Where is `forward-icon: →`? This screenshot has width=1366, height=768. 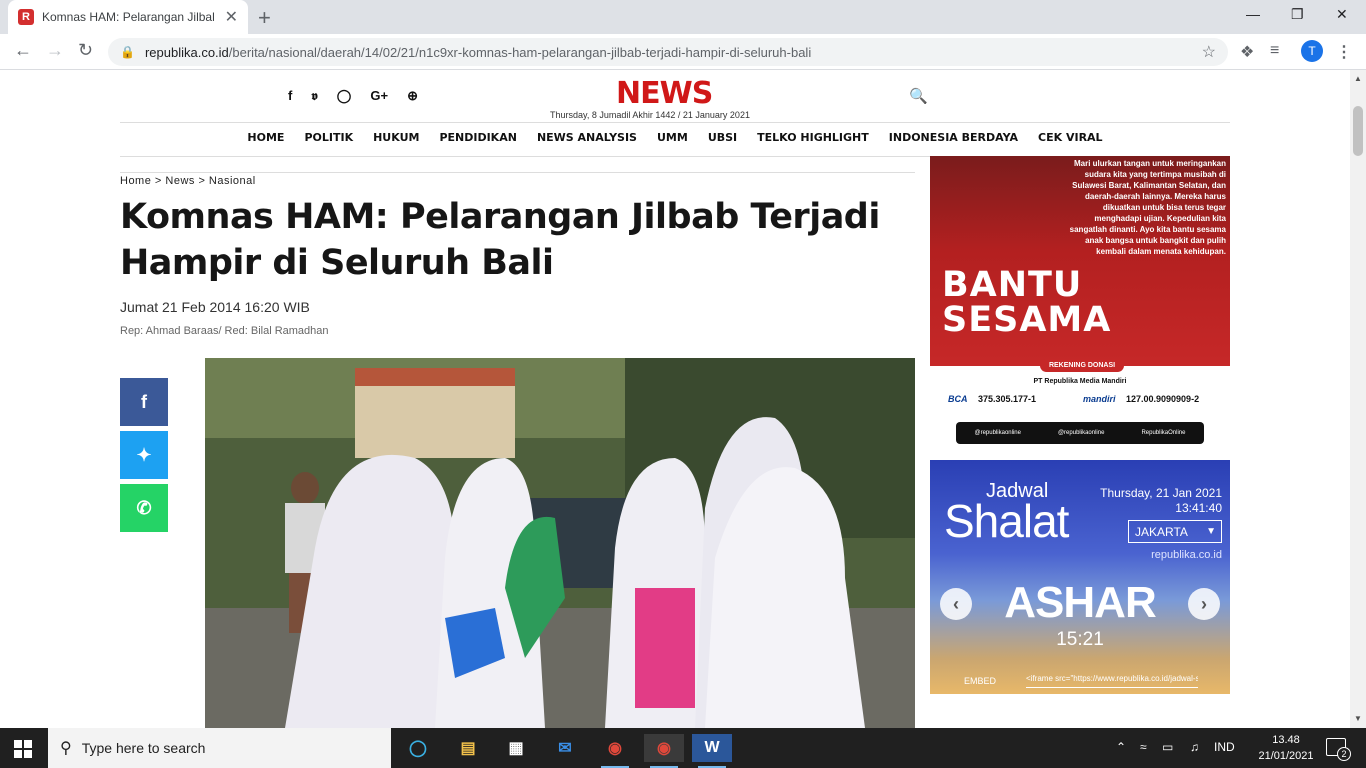
forward-icon: → is located at coordinates (55, 50).